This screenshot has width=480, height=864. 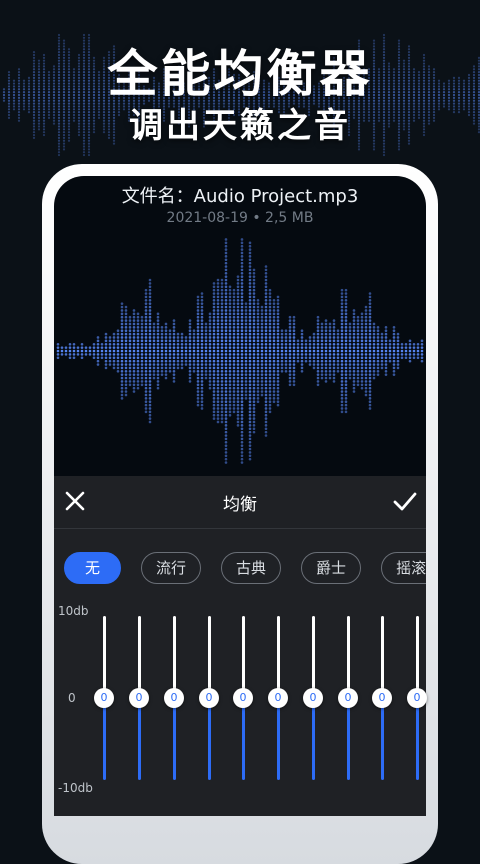 What do you see at coordinates (240, 74) in the screenshot?
I see `promo-headline: 全能均衡器` at bounding box center [240, 74].